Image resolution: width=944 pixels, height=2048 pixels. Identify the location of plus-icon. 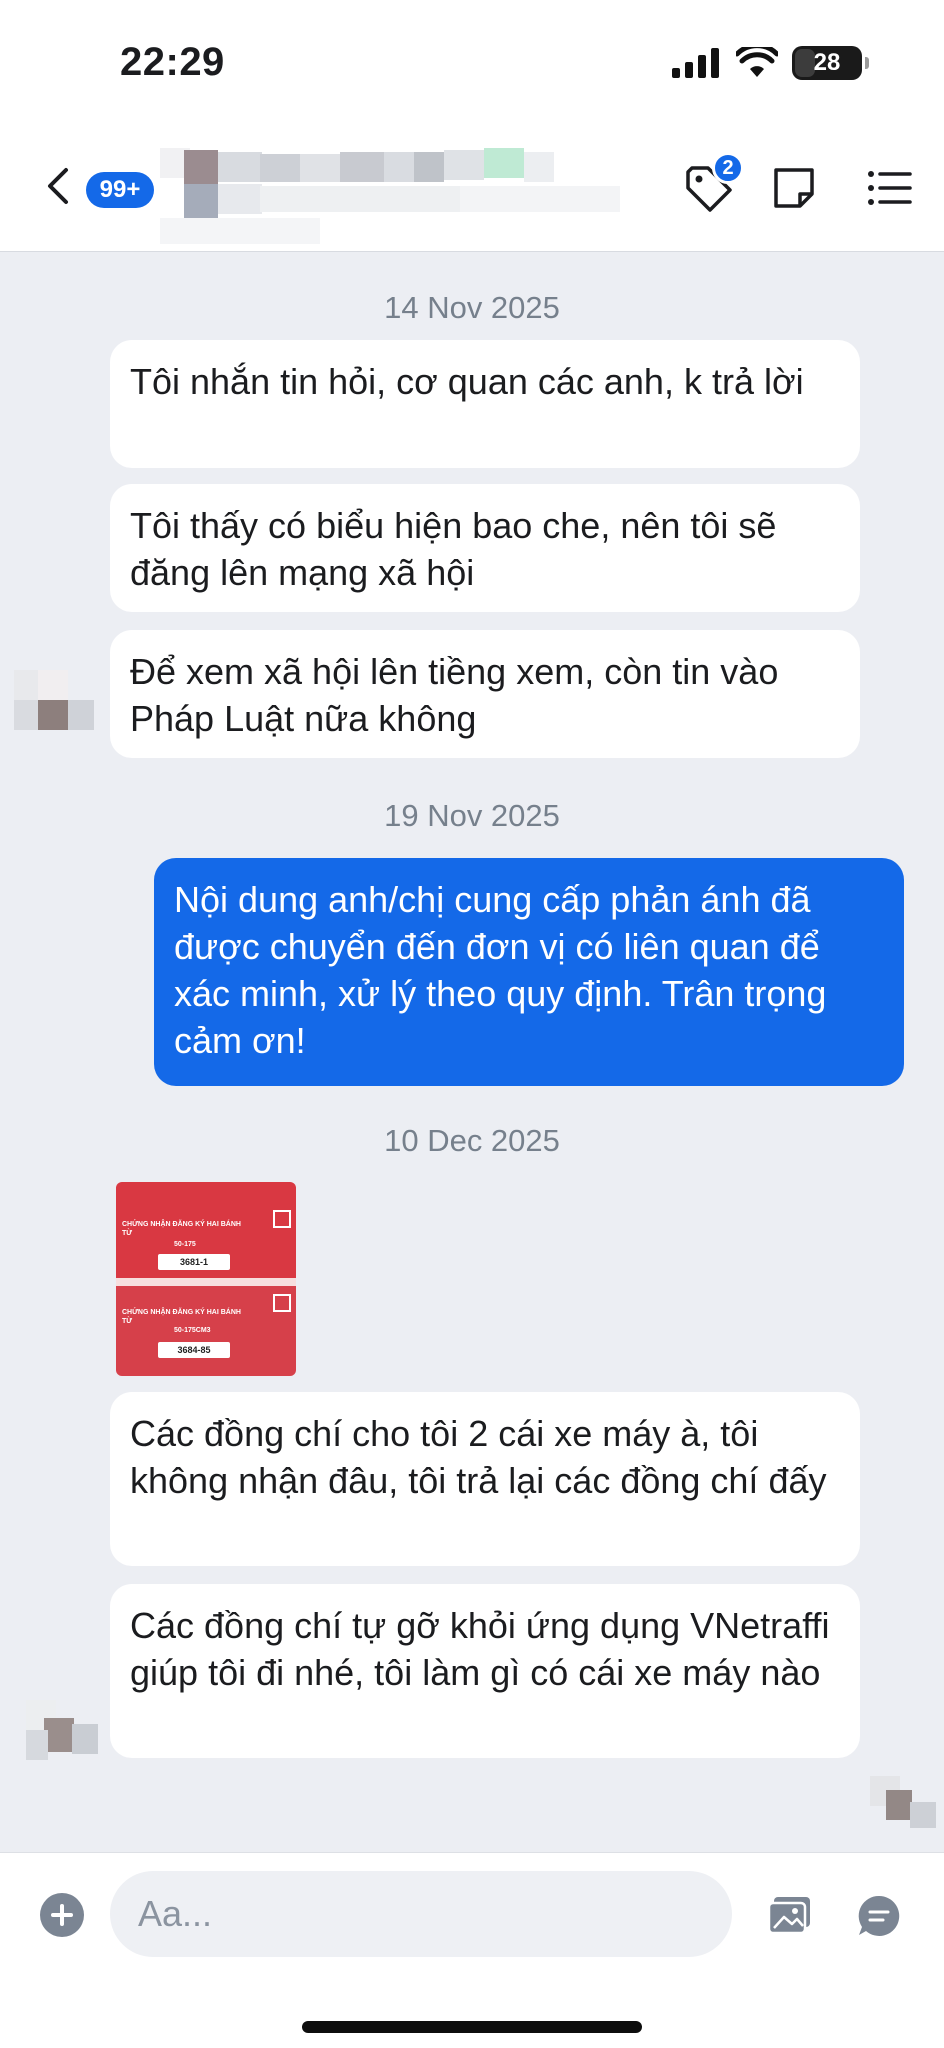
(62, 1915).